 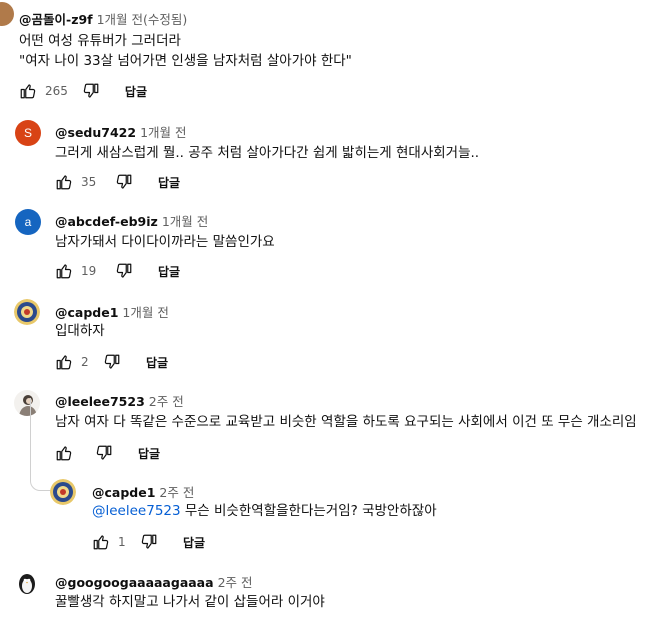 What do you see at coordinates (106, 221) in the screenshot?
I see `comment-author: @abcdef-eb9iz` at bounding box center [106, 221].